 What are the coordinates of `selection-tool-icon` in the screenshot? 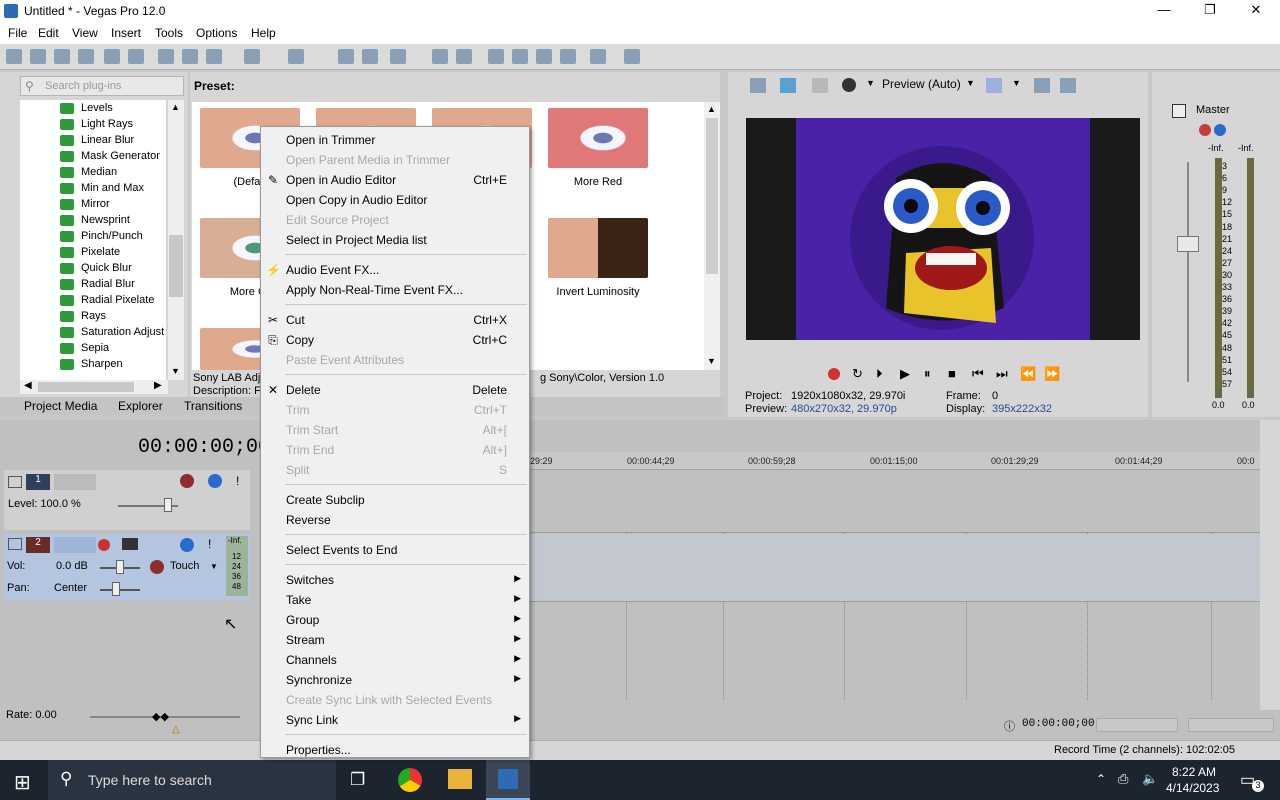 It's located at (398, 56).